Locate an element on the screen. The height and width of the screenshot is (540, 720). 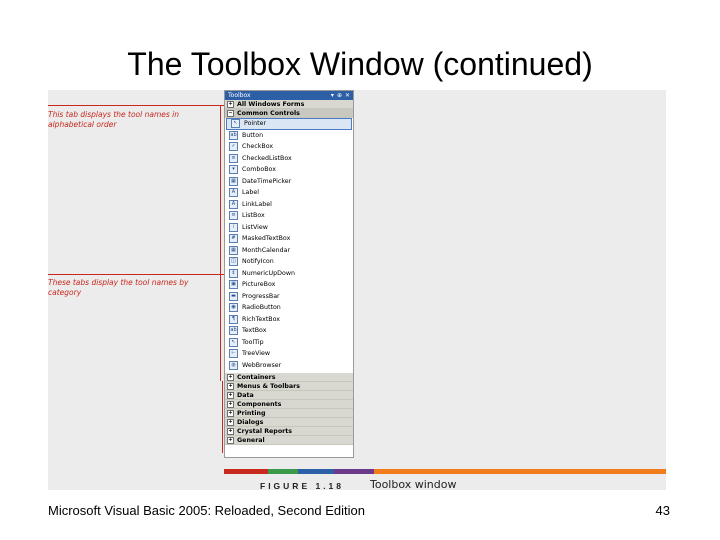
toolbox-item-numericupdown: ⇕ NumericUpDown is located at coordinates (289, 274).